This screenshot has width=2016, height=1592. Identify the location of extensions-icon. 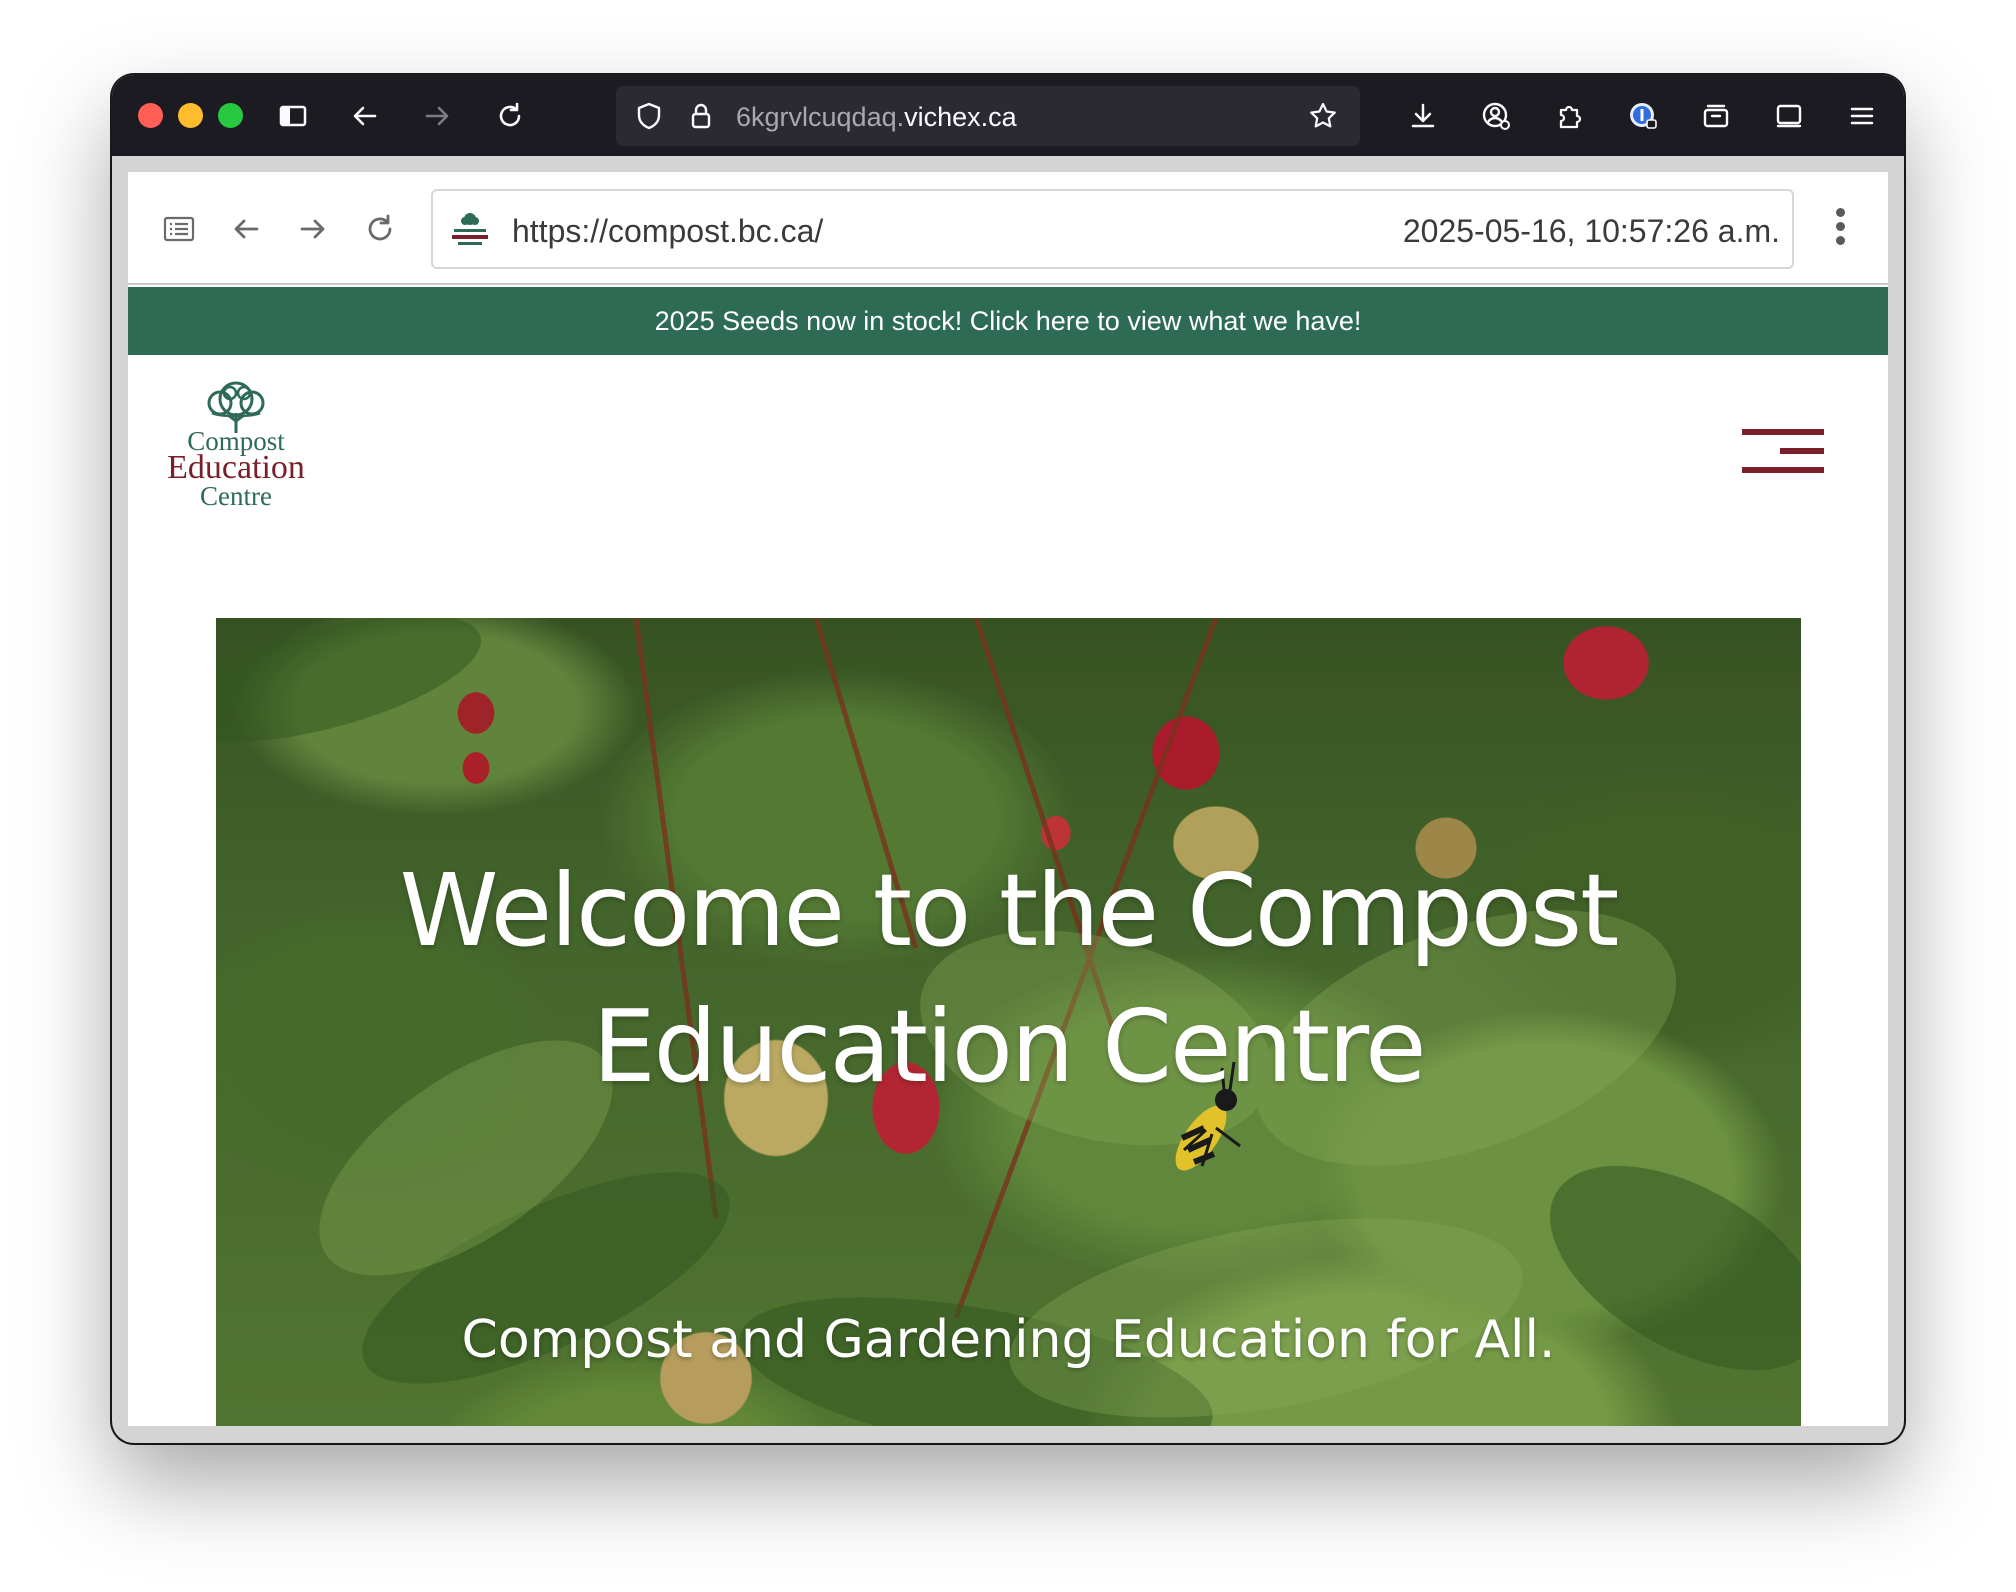
(1569, 116).